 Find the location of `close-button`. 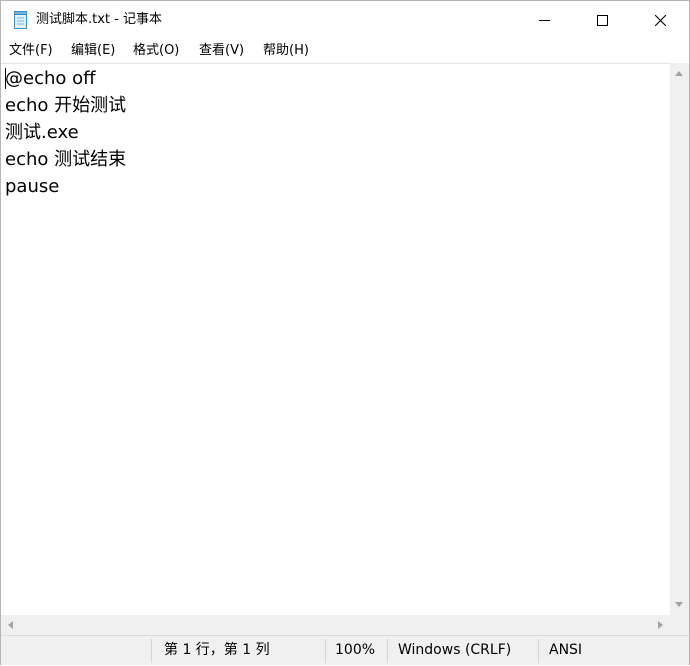

close-button is located at coordinates (660, 20).